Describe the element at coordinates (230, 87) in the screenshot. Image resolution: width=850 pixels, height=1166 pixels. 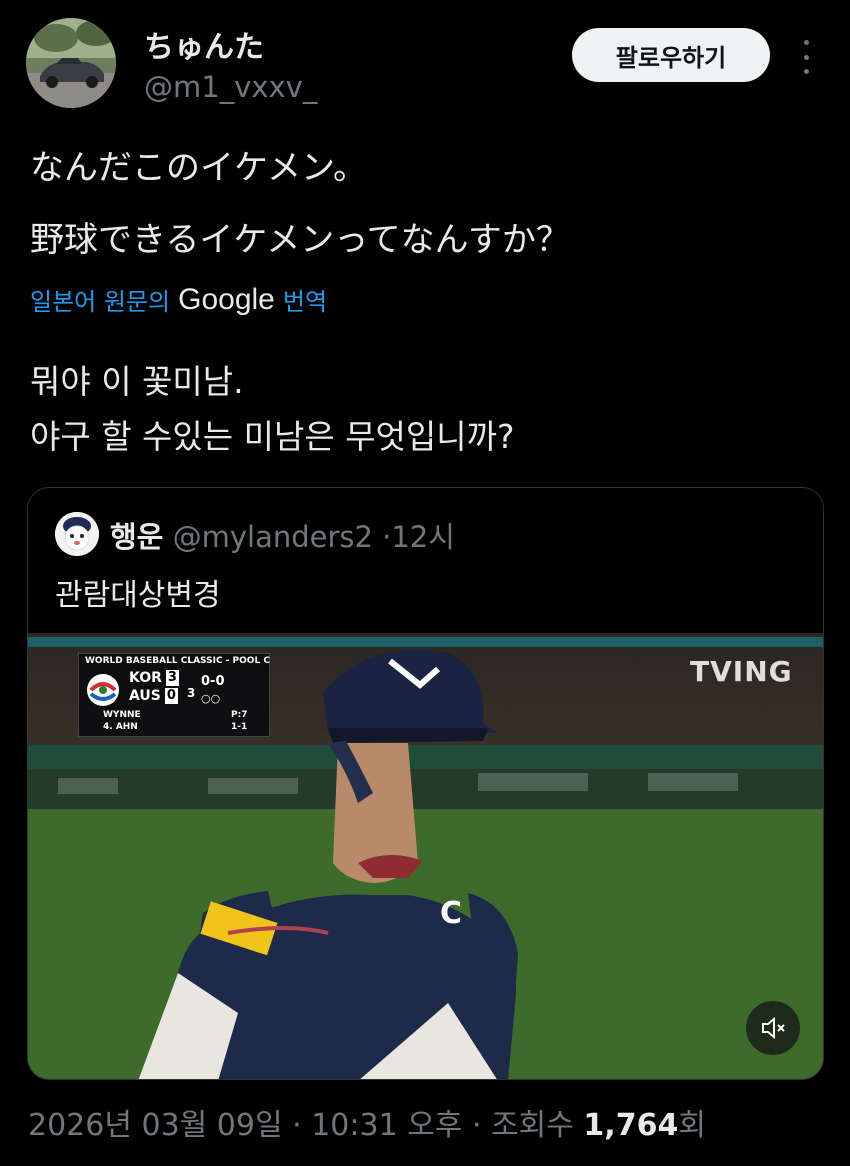
I see `author-handle: @m1_vxxv_` at that location.